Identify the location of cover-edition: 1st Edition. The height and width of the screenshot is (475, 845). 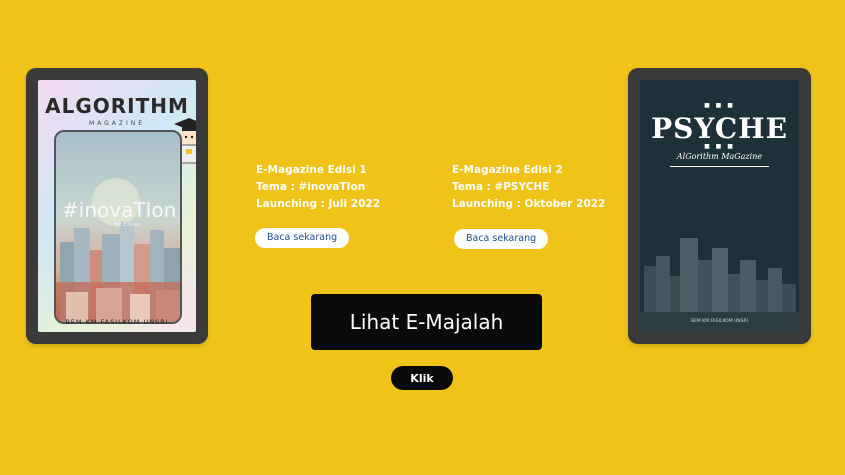
(127, 225).